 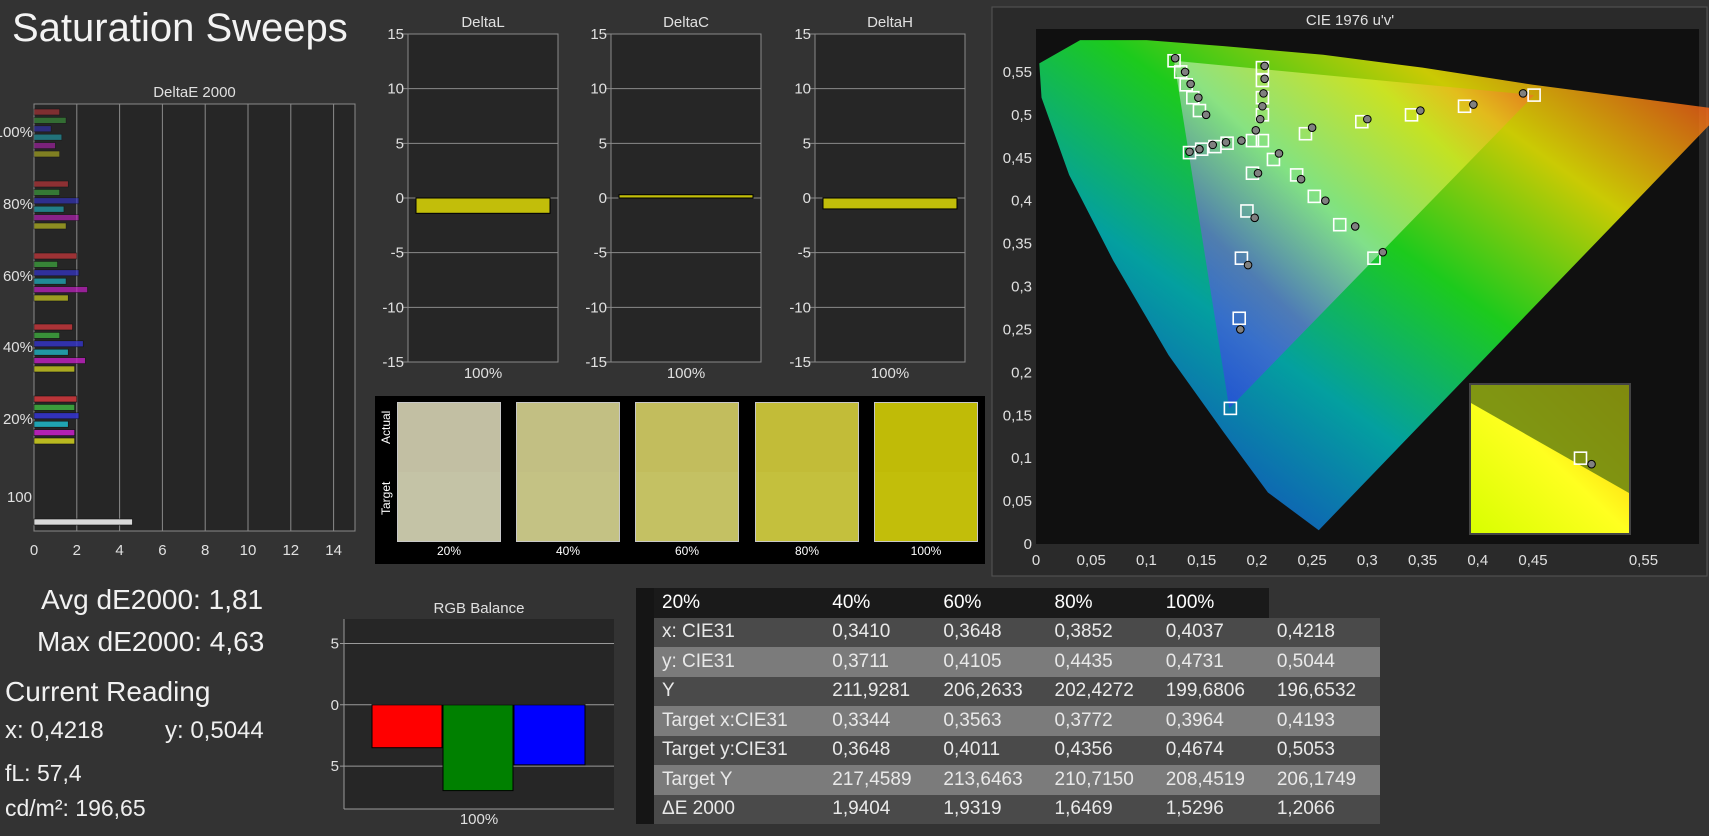 I want to click on deltaC-bar, so click(x=686, y=196).